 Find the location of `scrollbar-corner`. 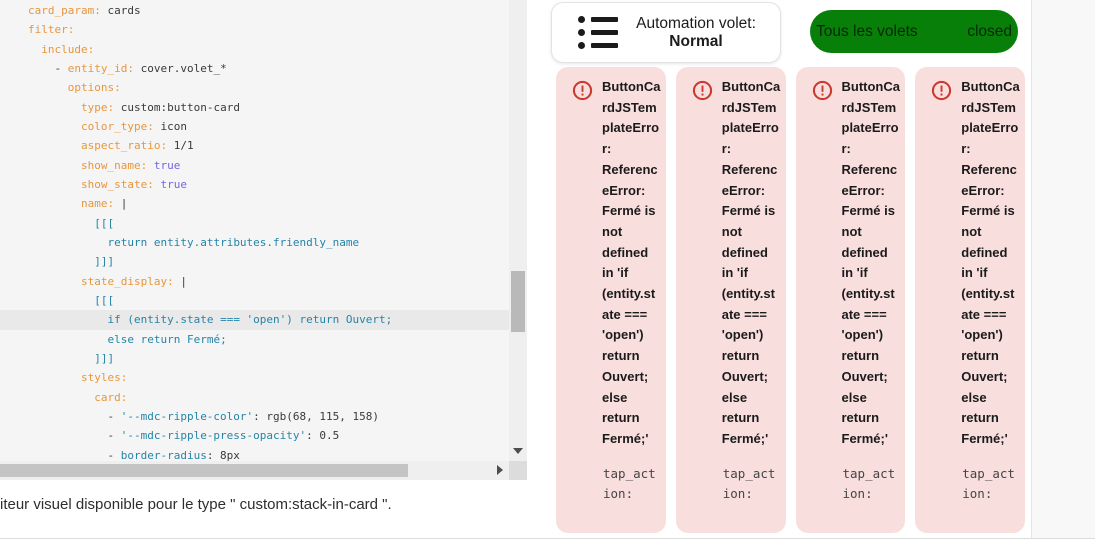

scrollbar-corner is located at coordinates (518, 470).